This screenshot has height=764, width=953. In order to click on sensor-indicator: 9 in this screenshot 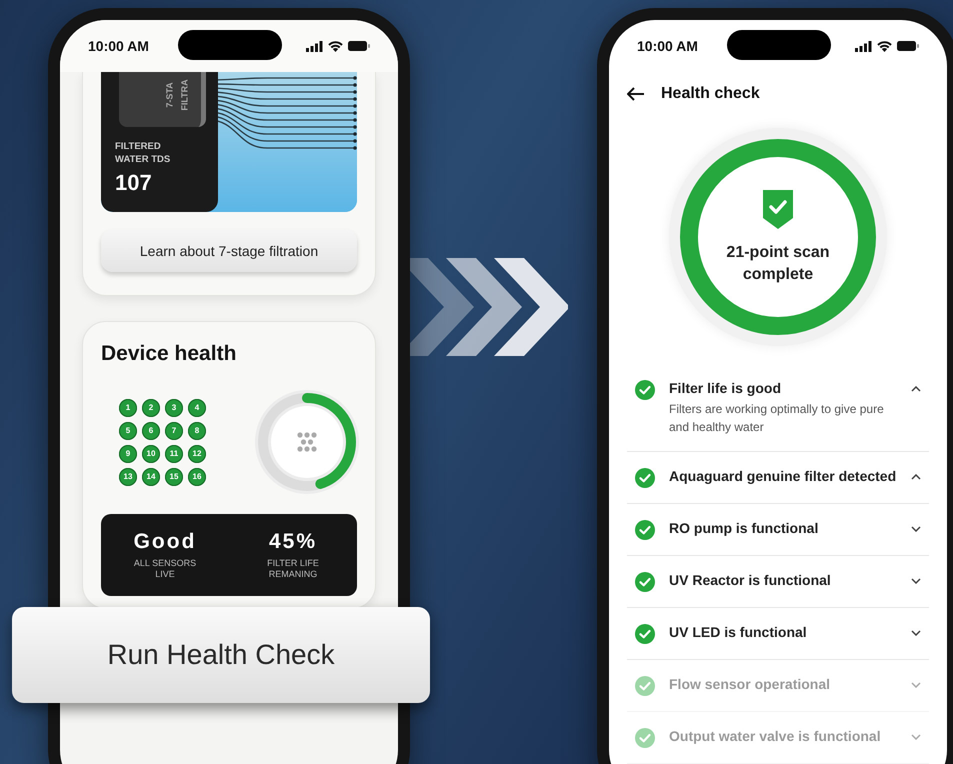, I will do `click(128, 453)`.